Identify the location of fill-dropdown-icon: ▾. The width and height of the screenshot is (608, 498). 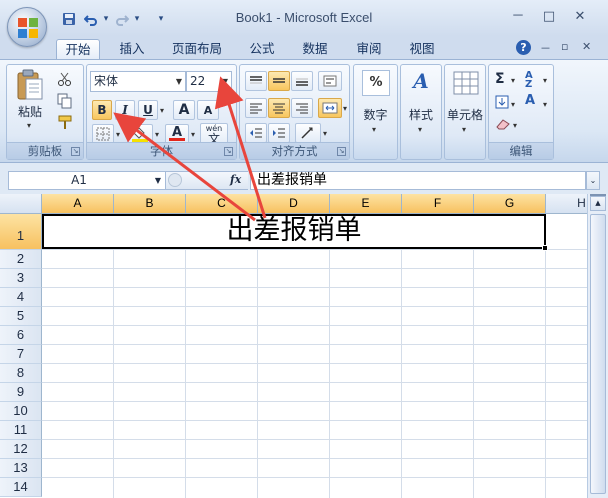
(513, 104).